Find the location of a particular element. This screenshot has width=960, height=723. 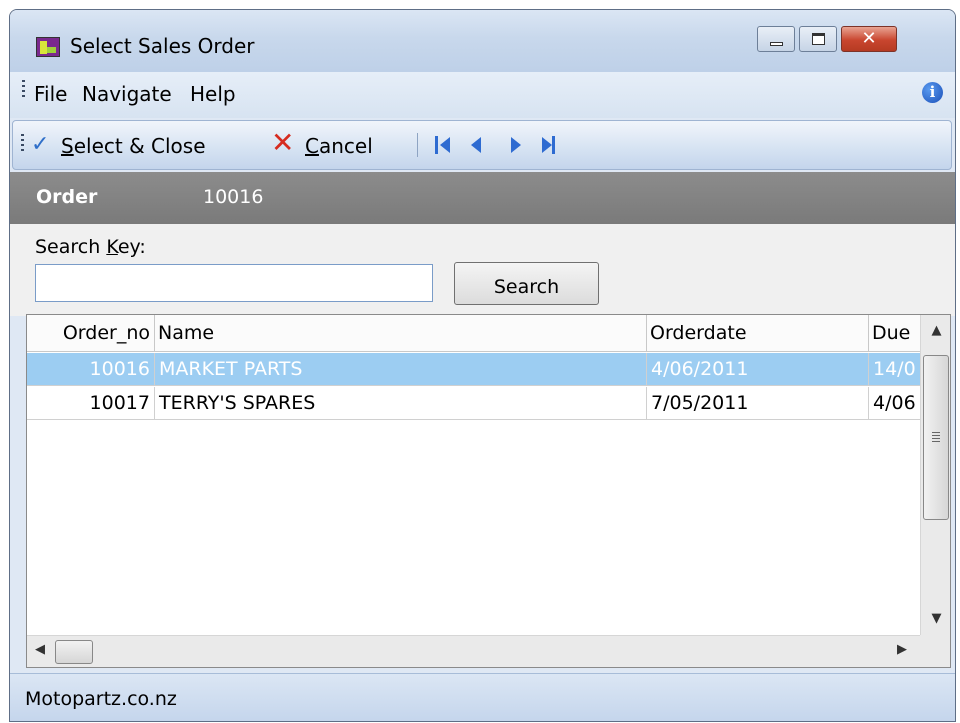

vertical-scrollbar: ▲ ▼ is located at coordinates (935, 475).